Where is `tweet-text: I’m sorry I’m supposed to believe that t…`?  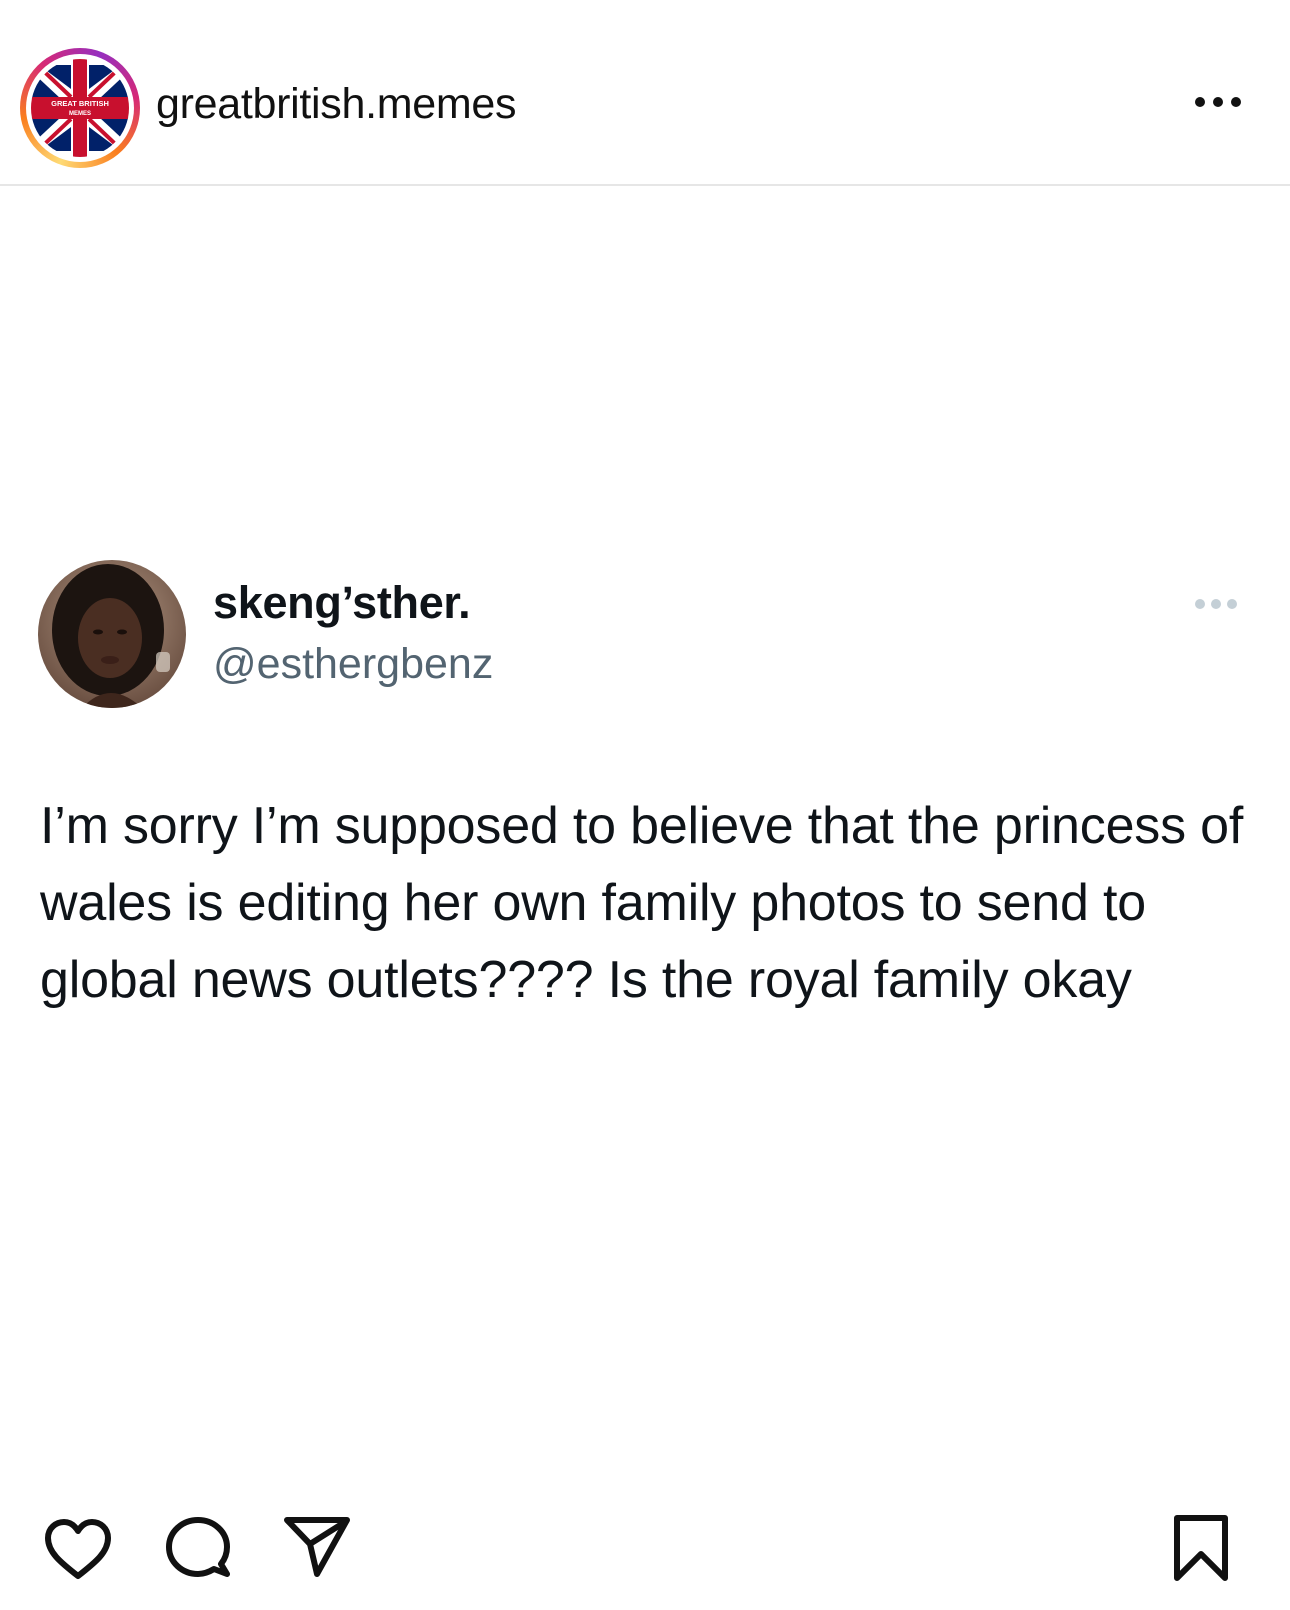
tweet-text: I’m sorry I’m supposed to believe that t… is located at coordinates (642, 903).